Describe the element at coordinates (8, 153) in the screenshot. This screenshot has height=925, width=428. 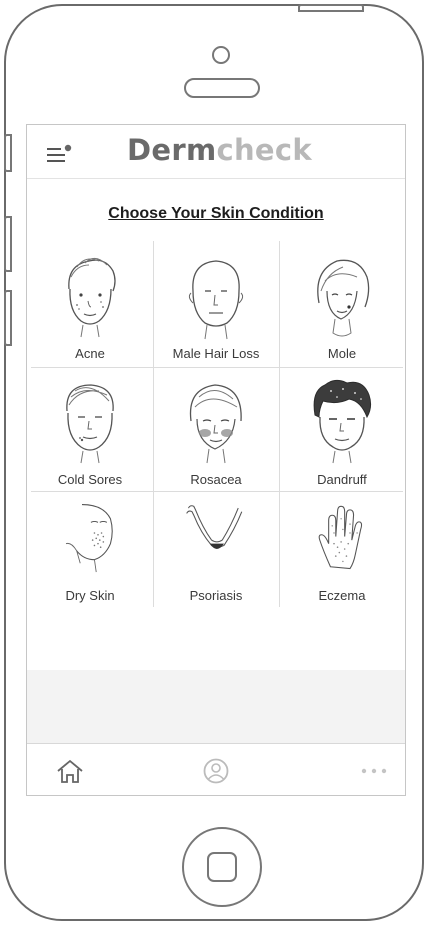
I see `mute-switch` at that location.